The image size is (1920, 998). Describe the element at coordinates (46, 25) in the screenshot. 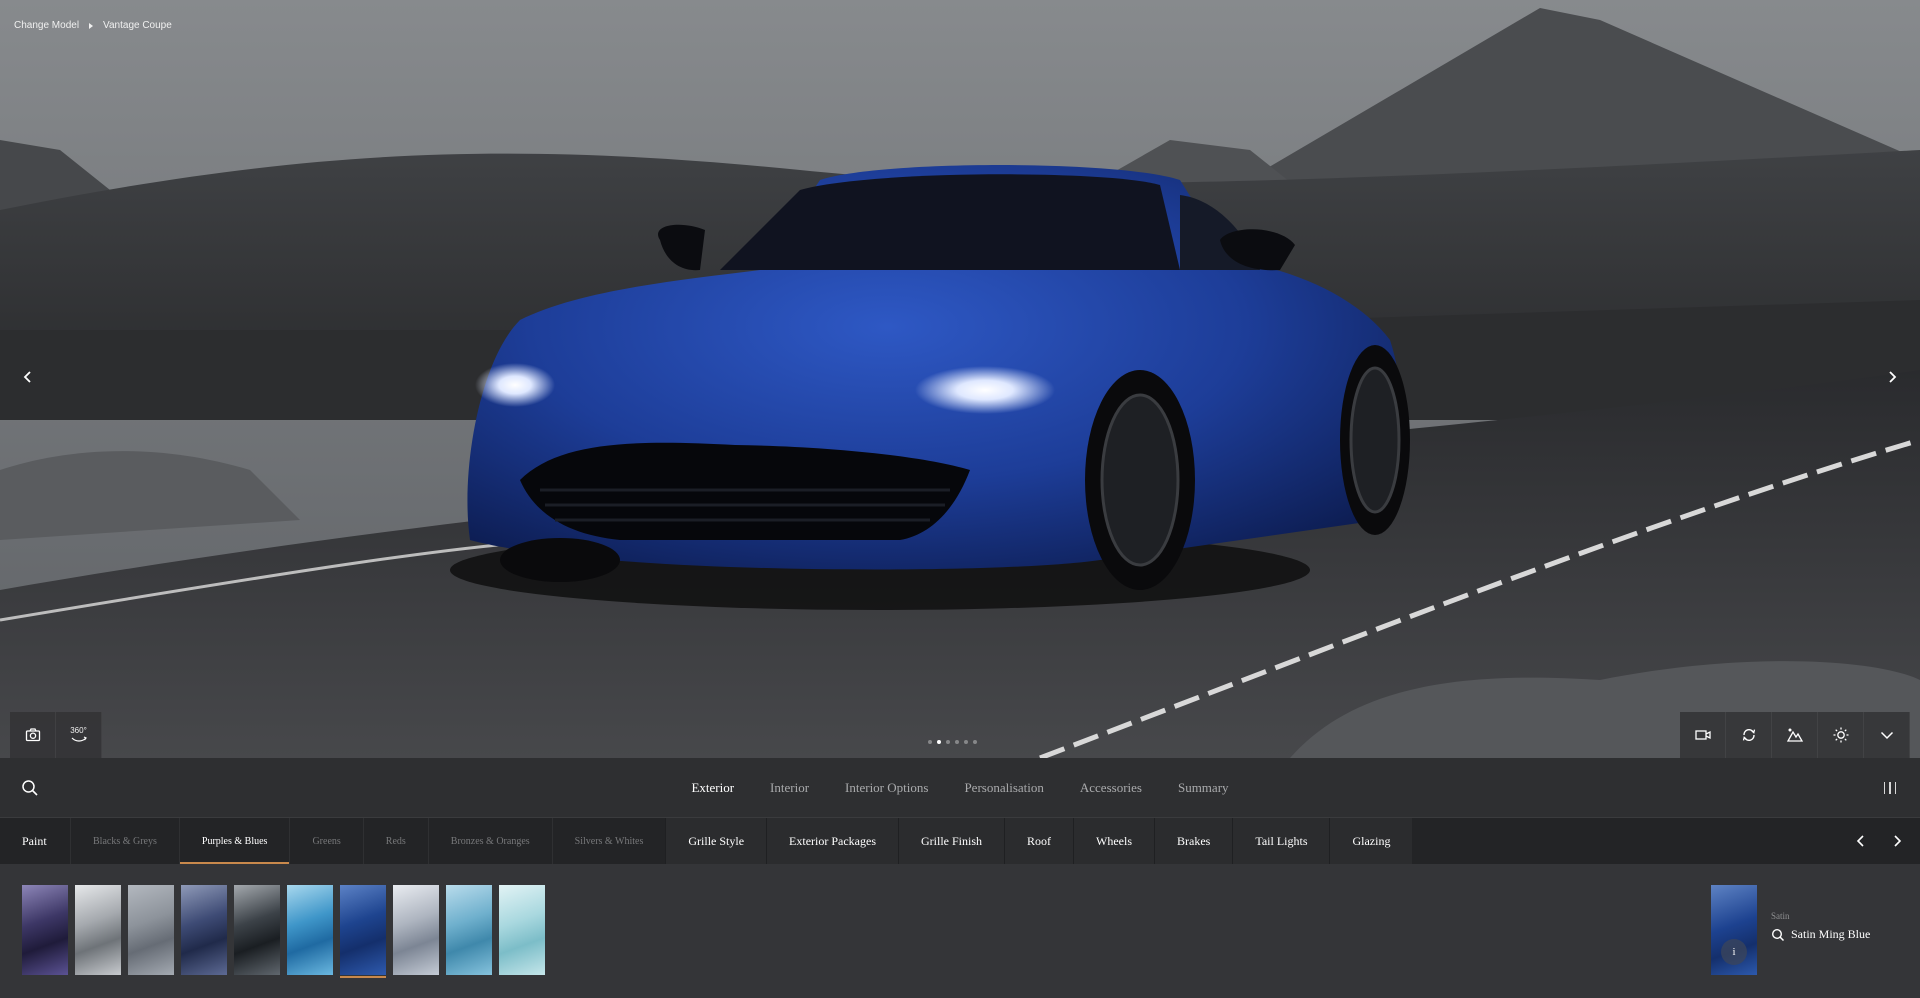

I see `breadcrumb-change-model: Change Model` at that location.